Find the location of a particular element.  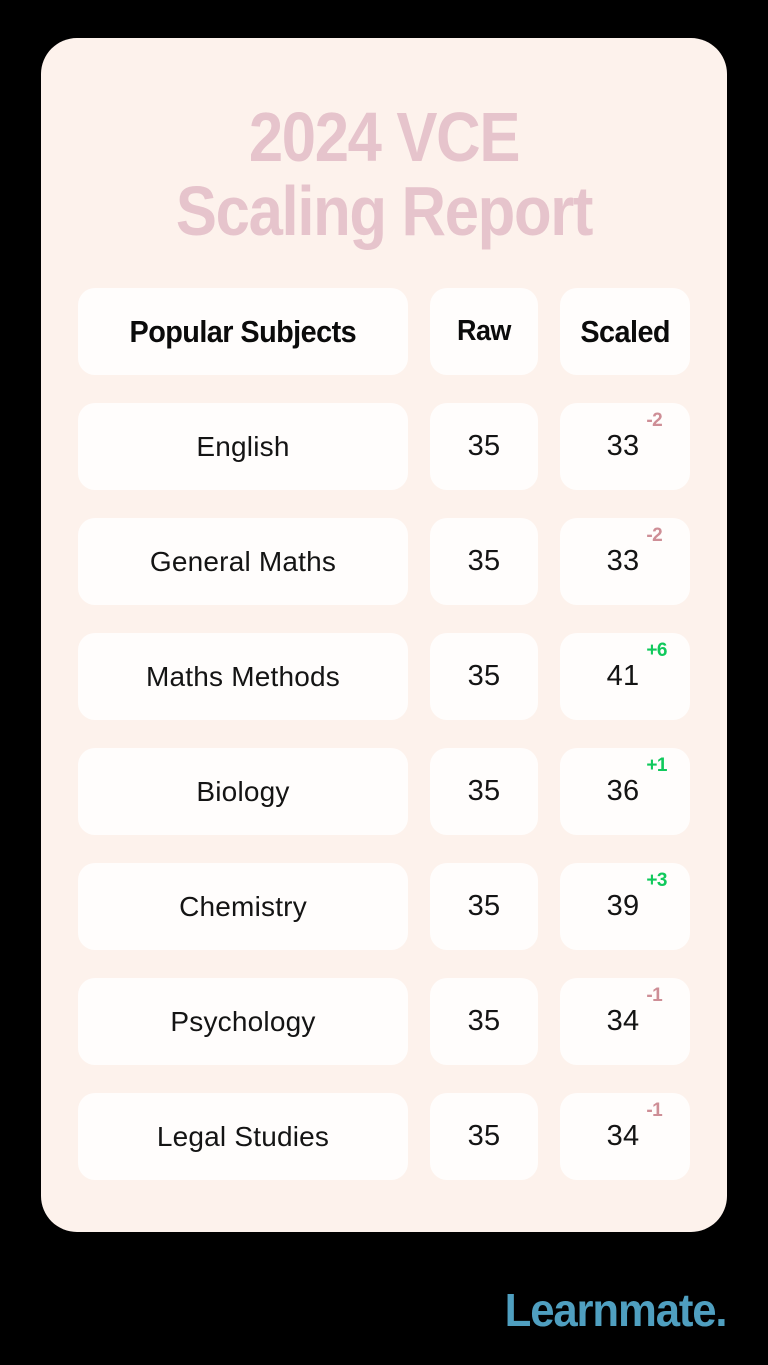

subject-label: Biology is located at coordinates (243, 791).